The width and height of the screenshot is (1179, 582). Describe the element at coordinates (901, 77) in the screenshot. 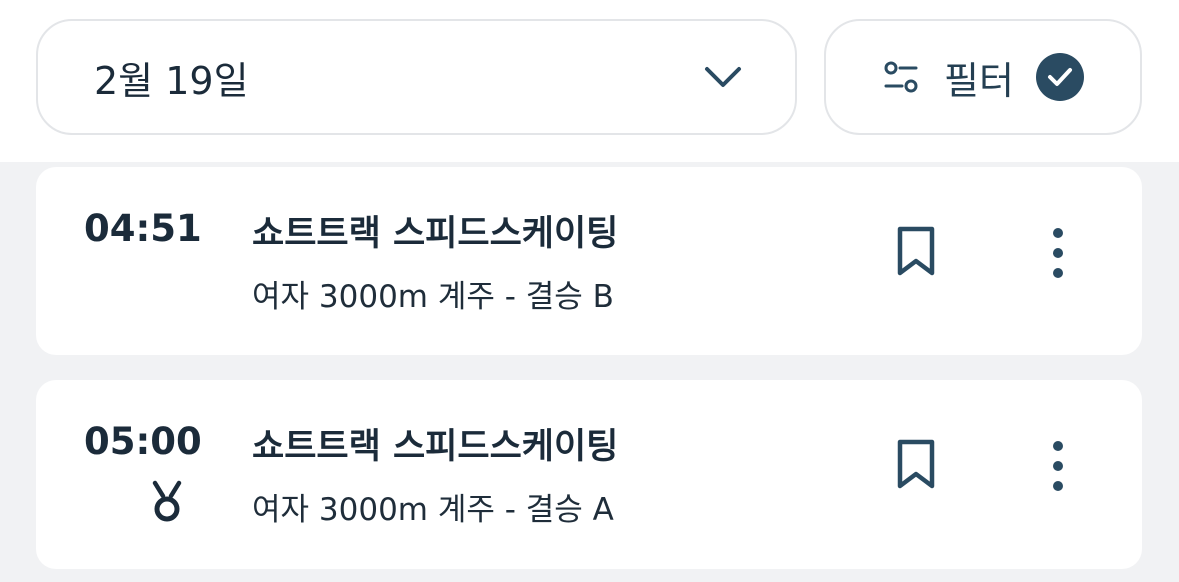

I see `filter-sliders-icon` at that location.